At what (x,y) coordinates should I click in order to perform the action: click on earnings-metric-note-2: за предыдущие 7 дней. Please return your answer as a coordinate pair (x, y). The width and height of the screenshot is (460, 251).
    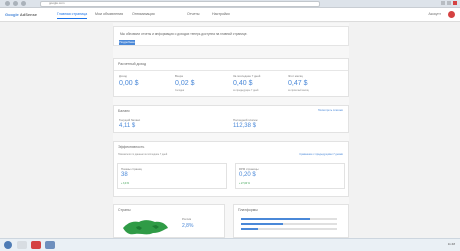
    Looking at the image, I should click on (246, 90).